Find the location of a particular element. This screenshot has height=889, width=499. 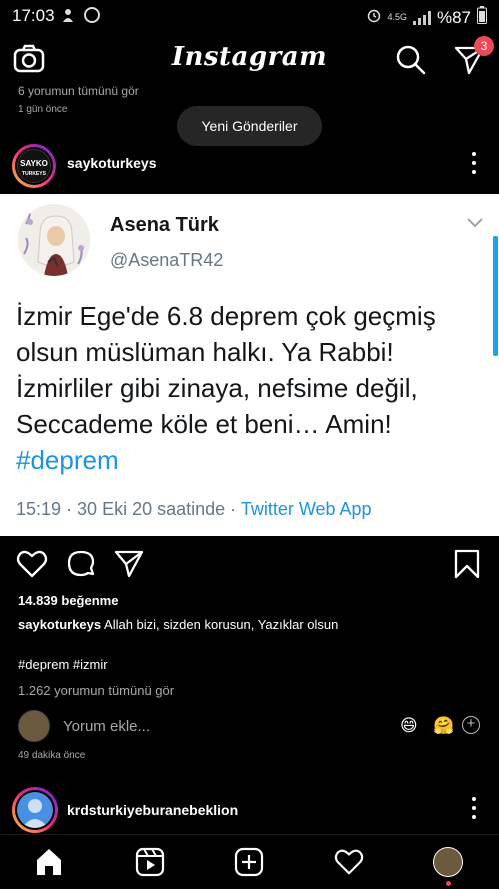

bottom-navigation is located at coordinates (249, 861).